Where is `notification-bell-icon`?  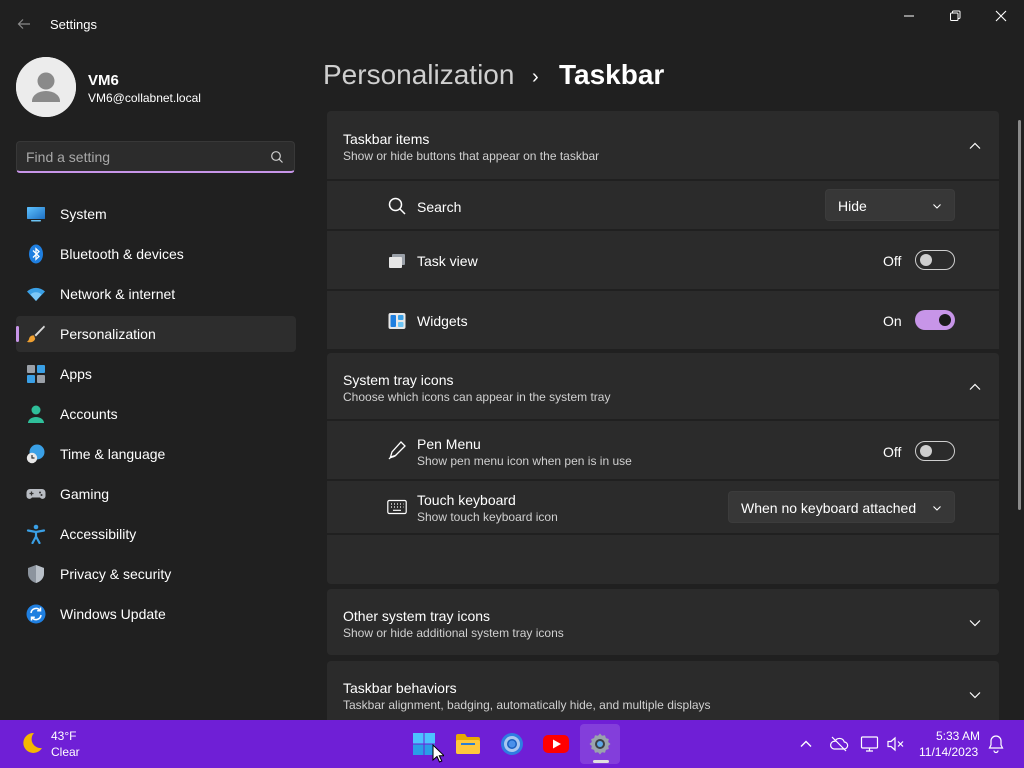 notification-bell-icon is located at coordinates (996, 744).